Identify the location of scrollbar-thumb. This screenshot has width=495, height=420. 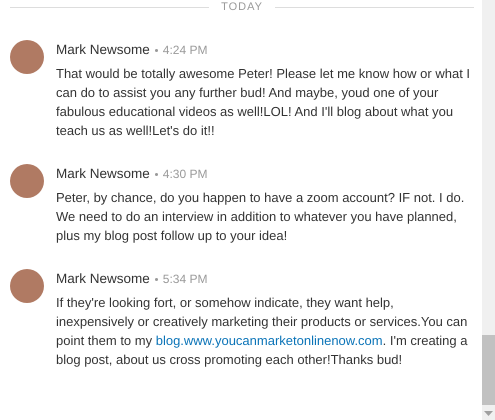
(488, 370).